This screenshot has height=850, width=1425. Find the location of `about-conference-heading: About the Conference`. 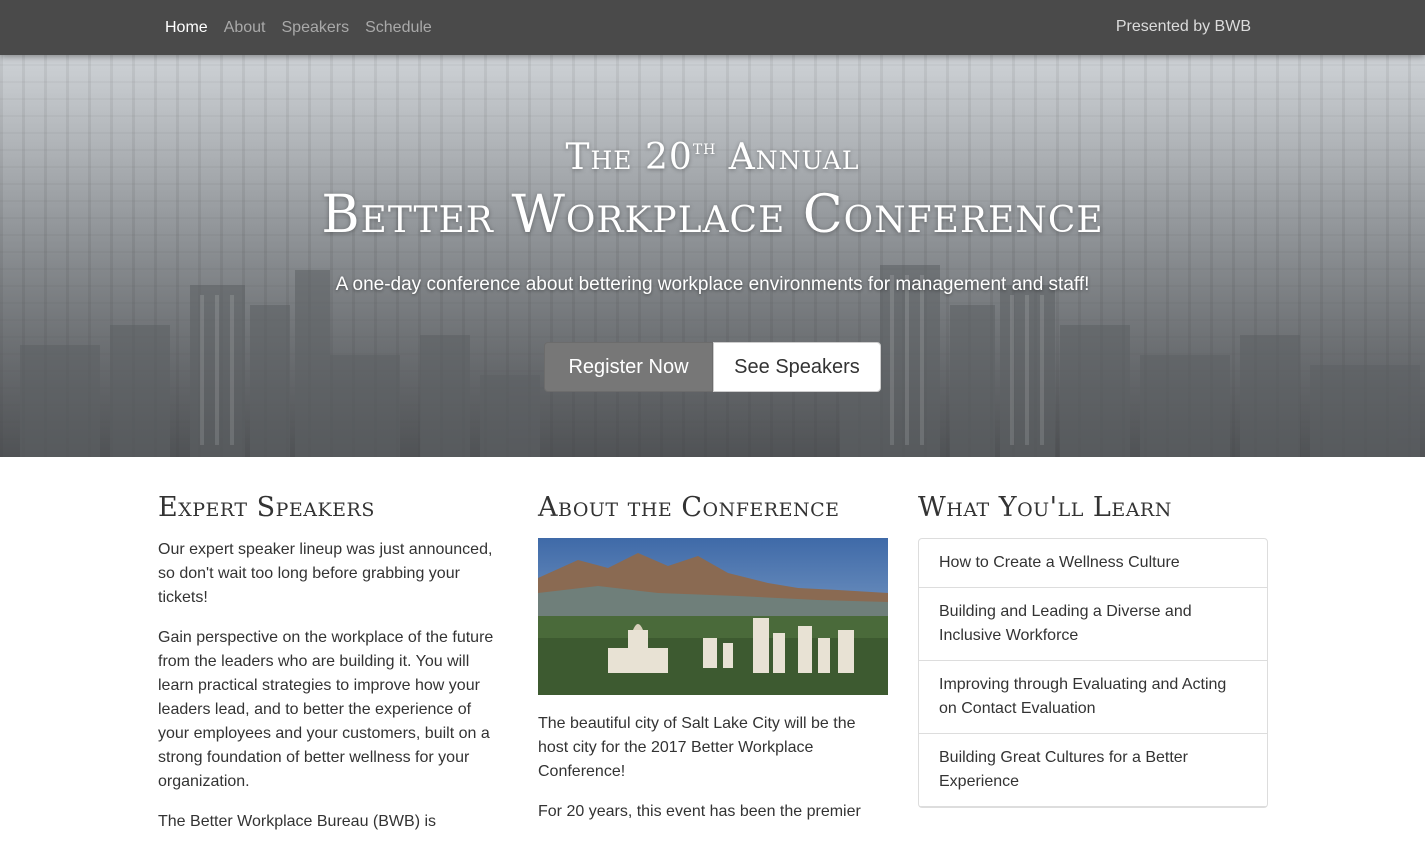

about-conference-heading: About the Conference is located at coordinates (689, 507).